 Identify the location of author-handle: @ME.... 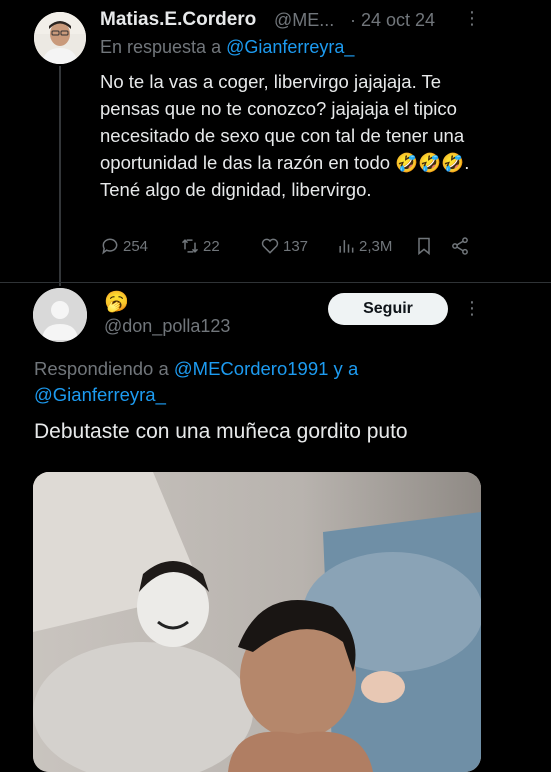
(304, 20).